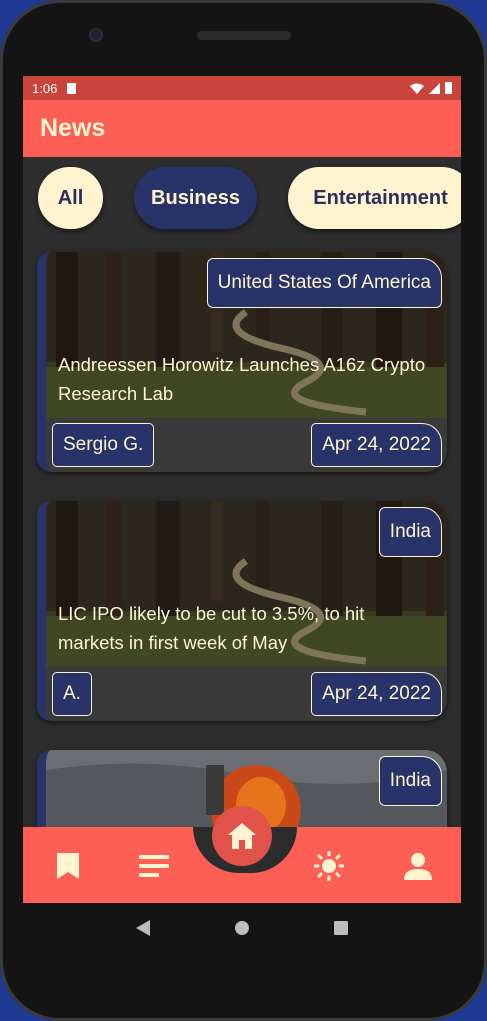 The height and width of the screenshot is (1021, 487). Describe the element at coordinates (70, 198) in the screenshot. I see `chip-all: All` at that location.